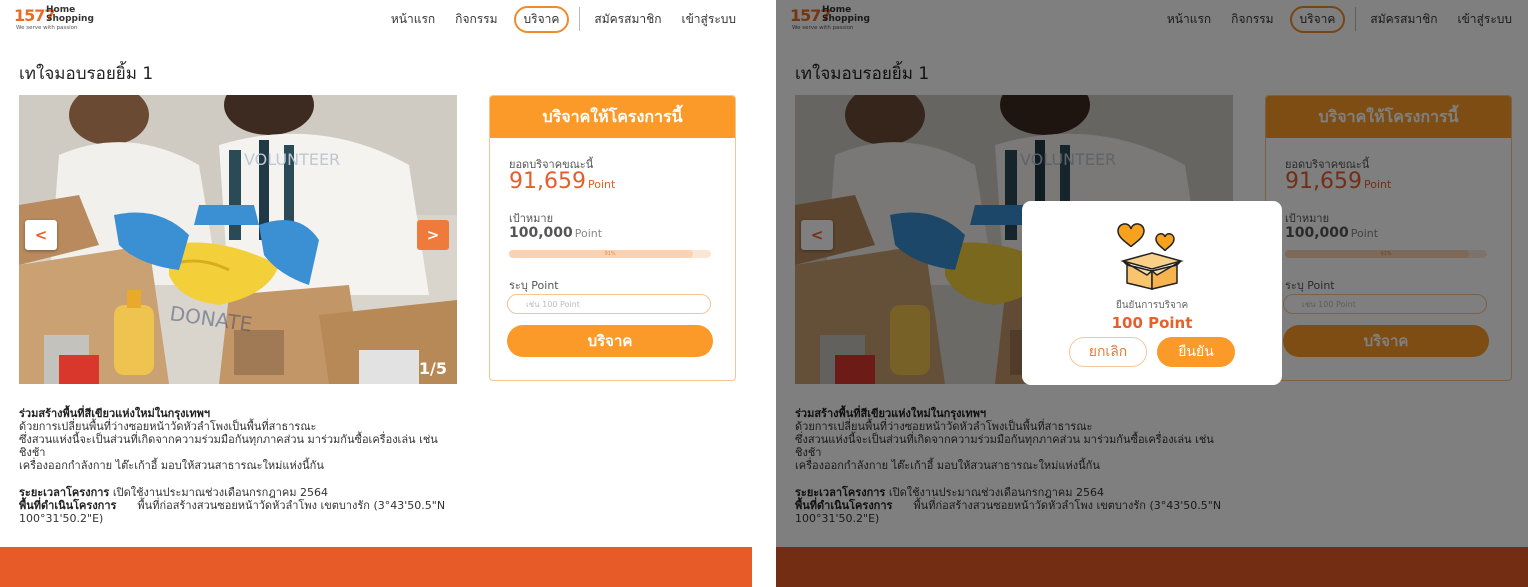 The height and width of the screenshot is (587, 1528). What do you see at coordinates (1108, 352) in the screenshot?
I see `cancel-button: ยกเลิก` at bounding box center [1108, 352].